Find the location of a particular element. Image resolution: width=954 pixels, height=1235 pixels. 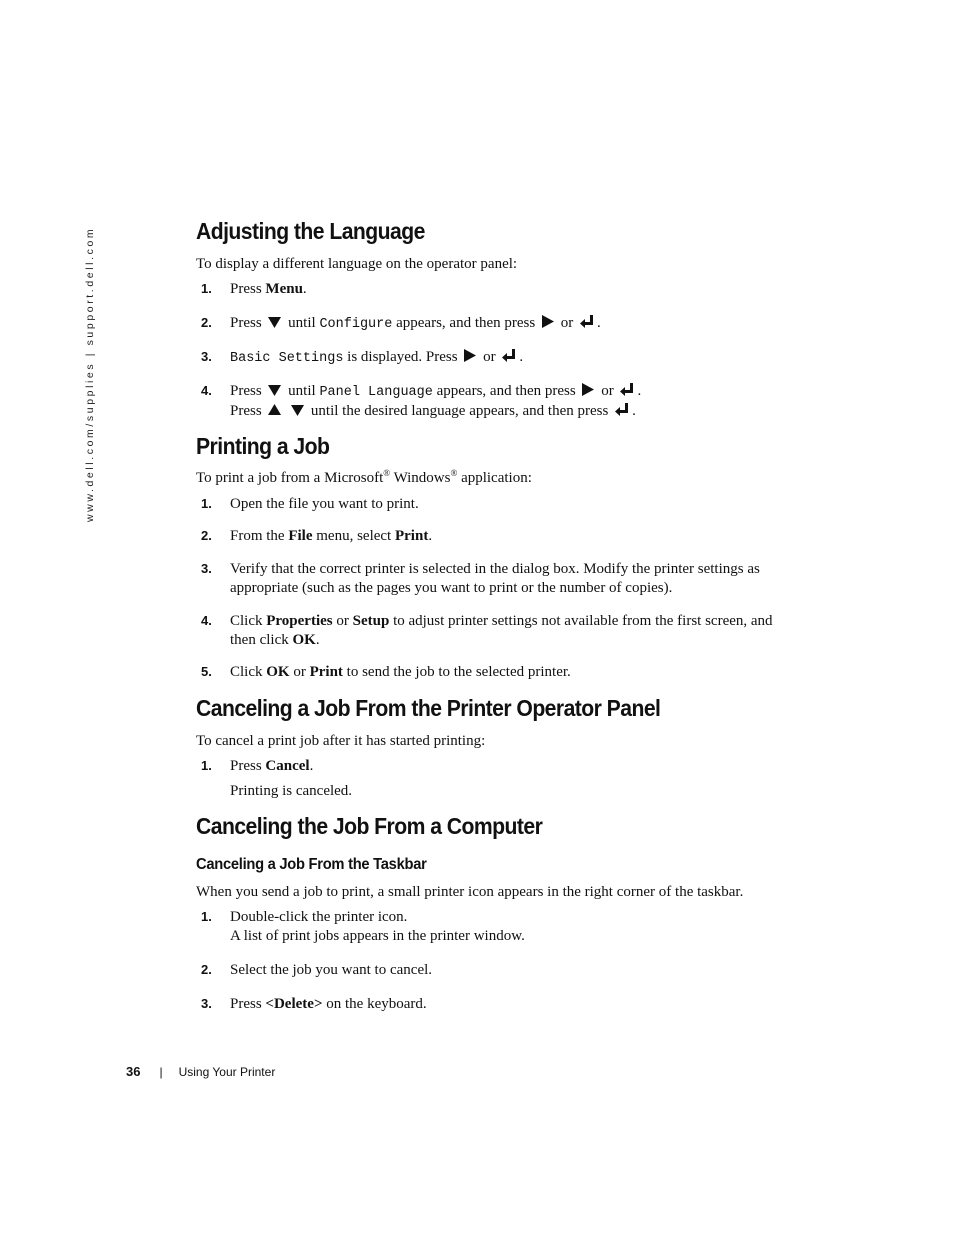

page-footer: 36 | Using Your Printer is located at coordinates (200, 1071).